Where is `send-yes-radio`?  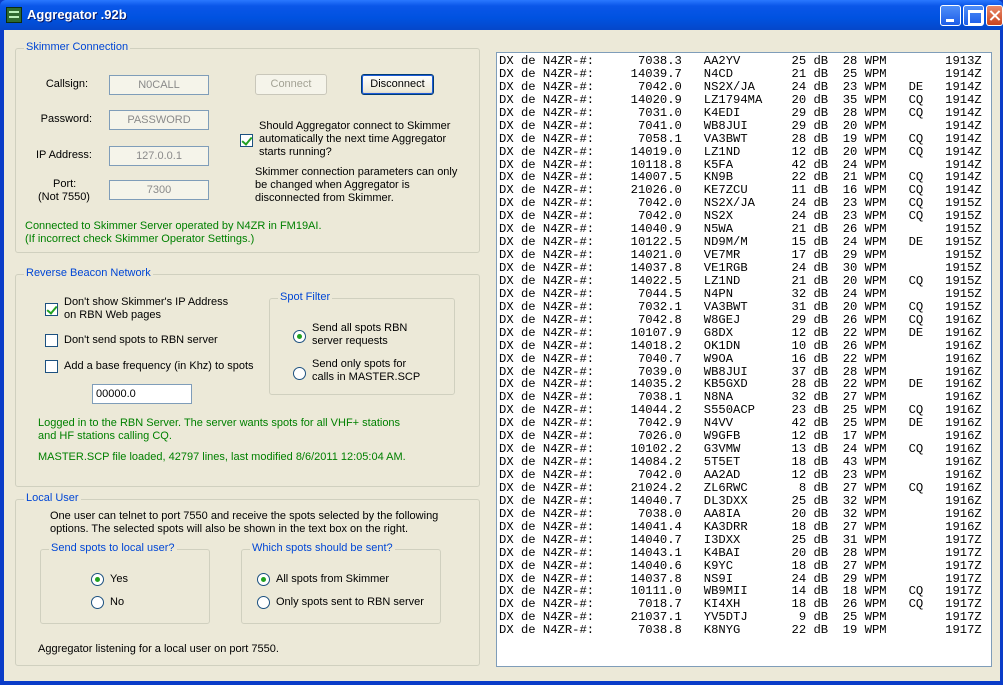 send-yes-radio is located at coordinates (97, 579).